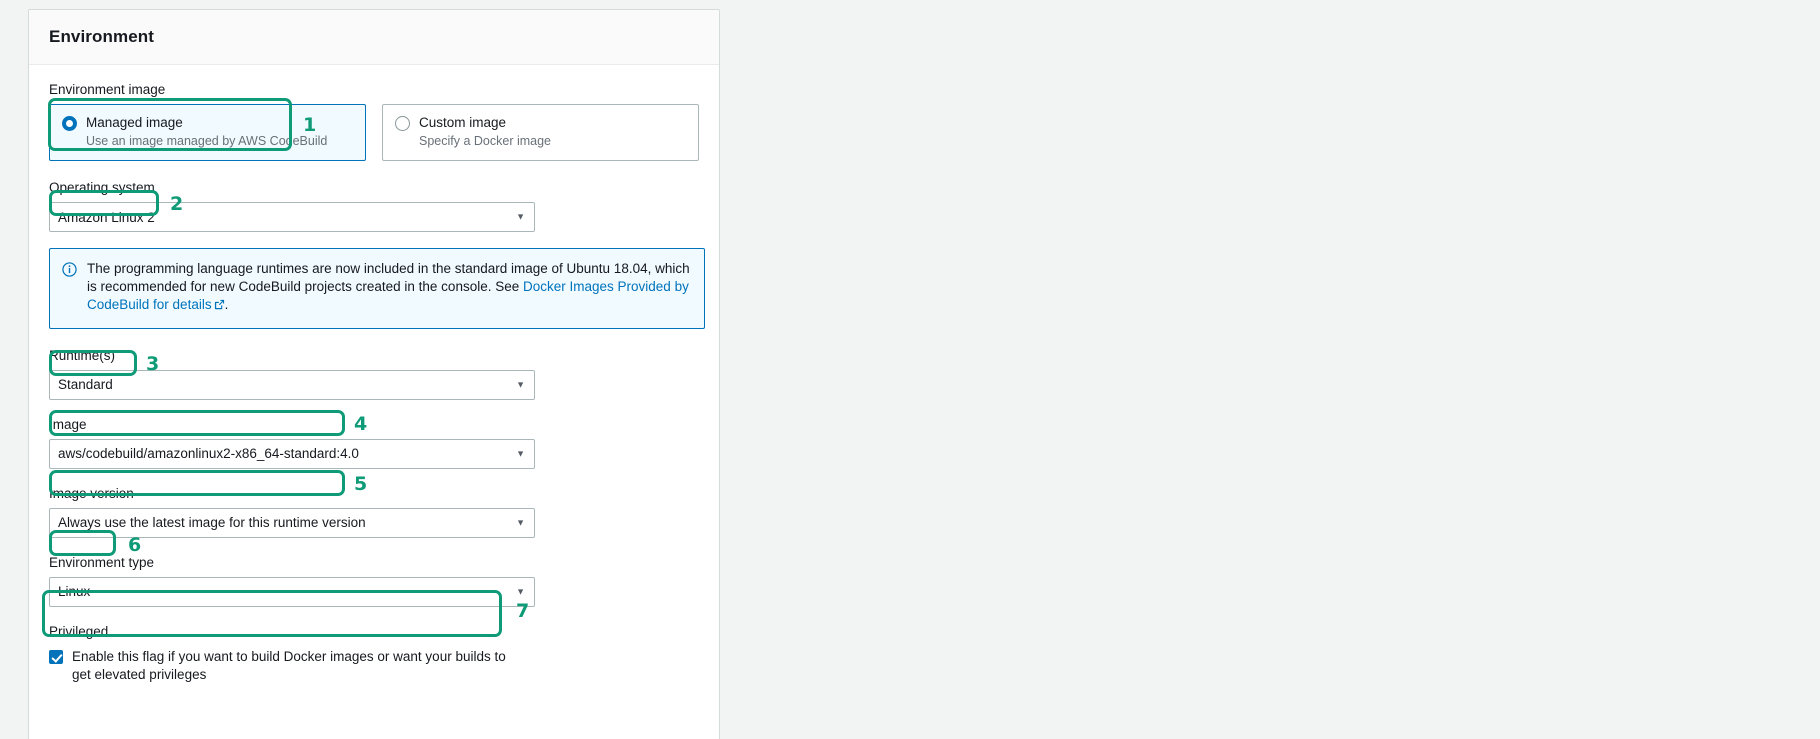 This screenshot has width=1820, height=739. What do you see at coordinates (102, 188) in the screenshot?
I see `operating-system-label: Operating system` at bounding box center [102, 188].